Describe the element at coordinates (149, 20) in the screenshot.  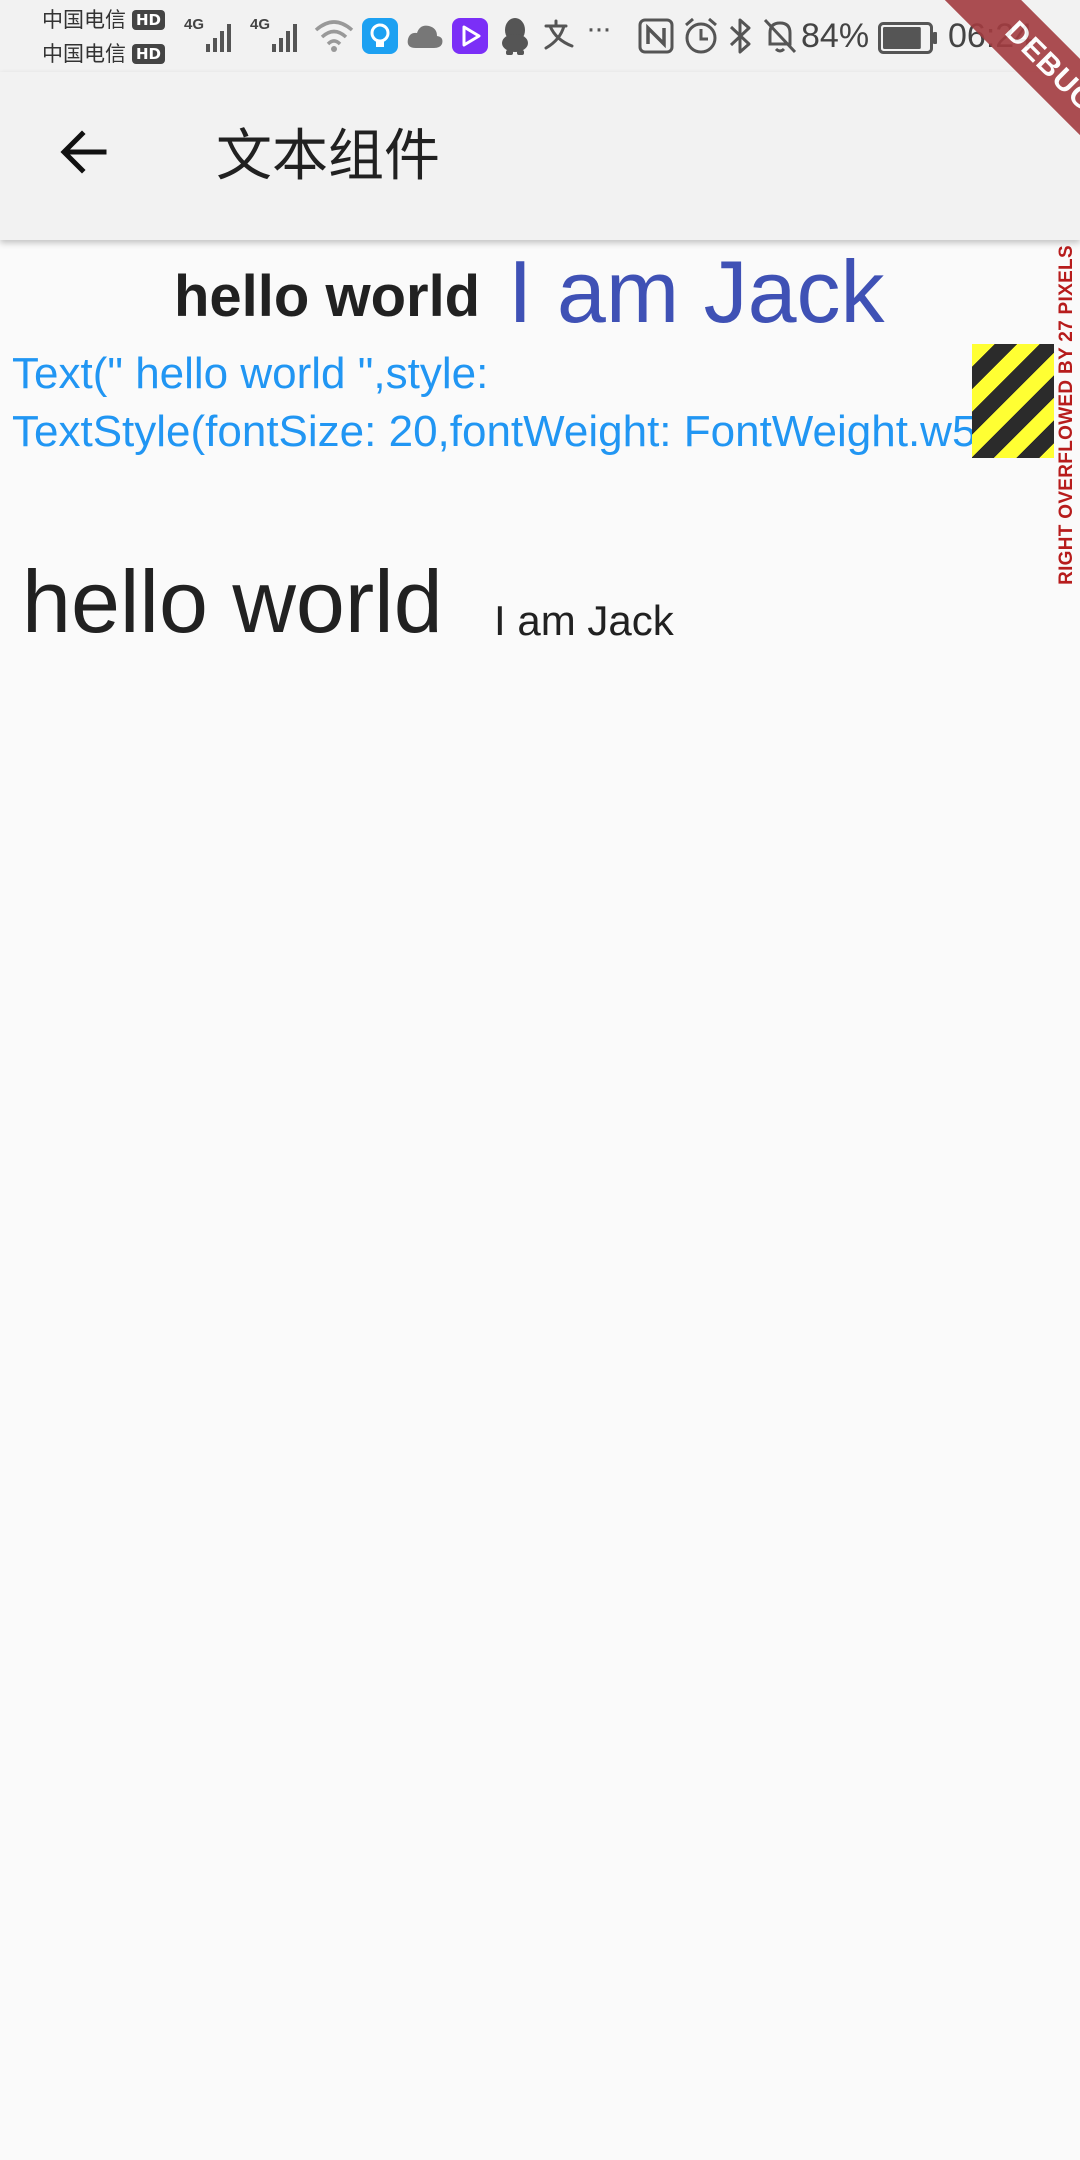
I see `hd-badge-1: HD` at that location.